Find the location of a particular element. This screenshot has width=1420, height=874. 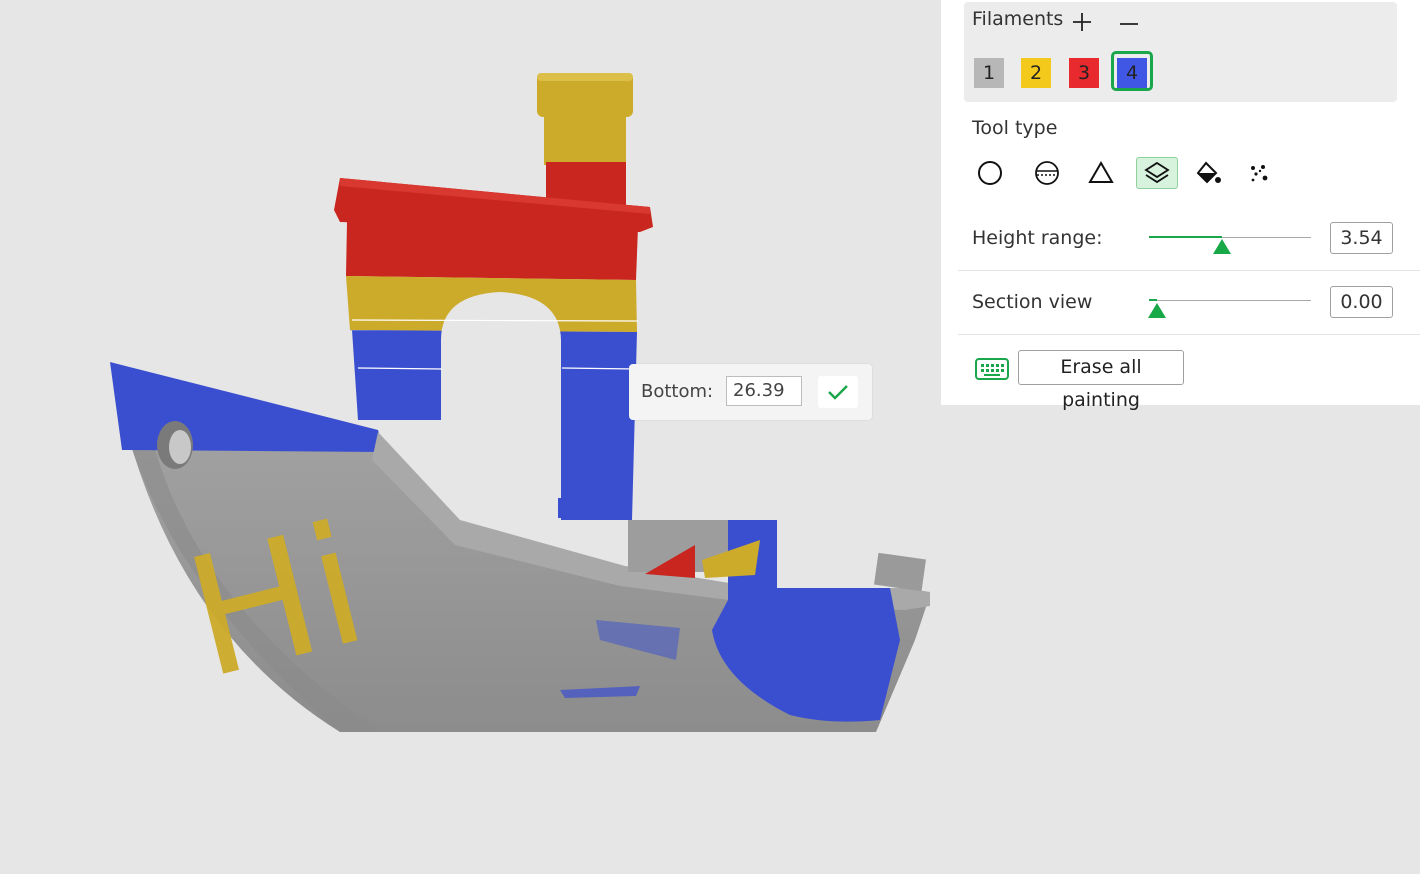

chimney is located at coordinates (585, 142).